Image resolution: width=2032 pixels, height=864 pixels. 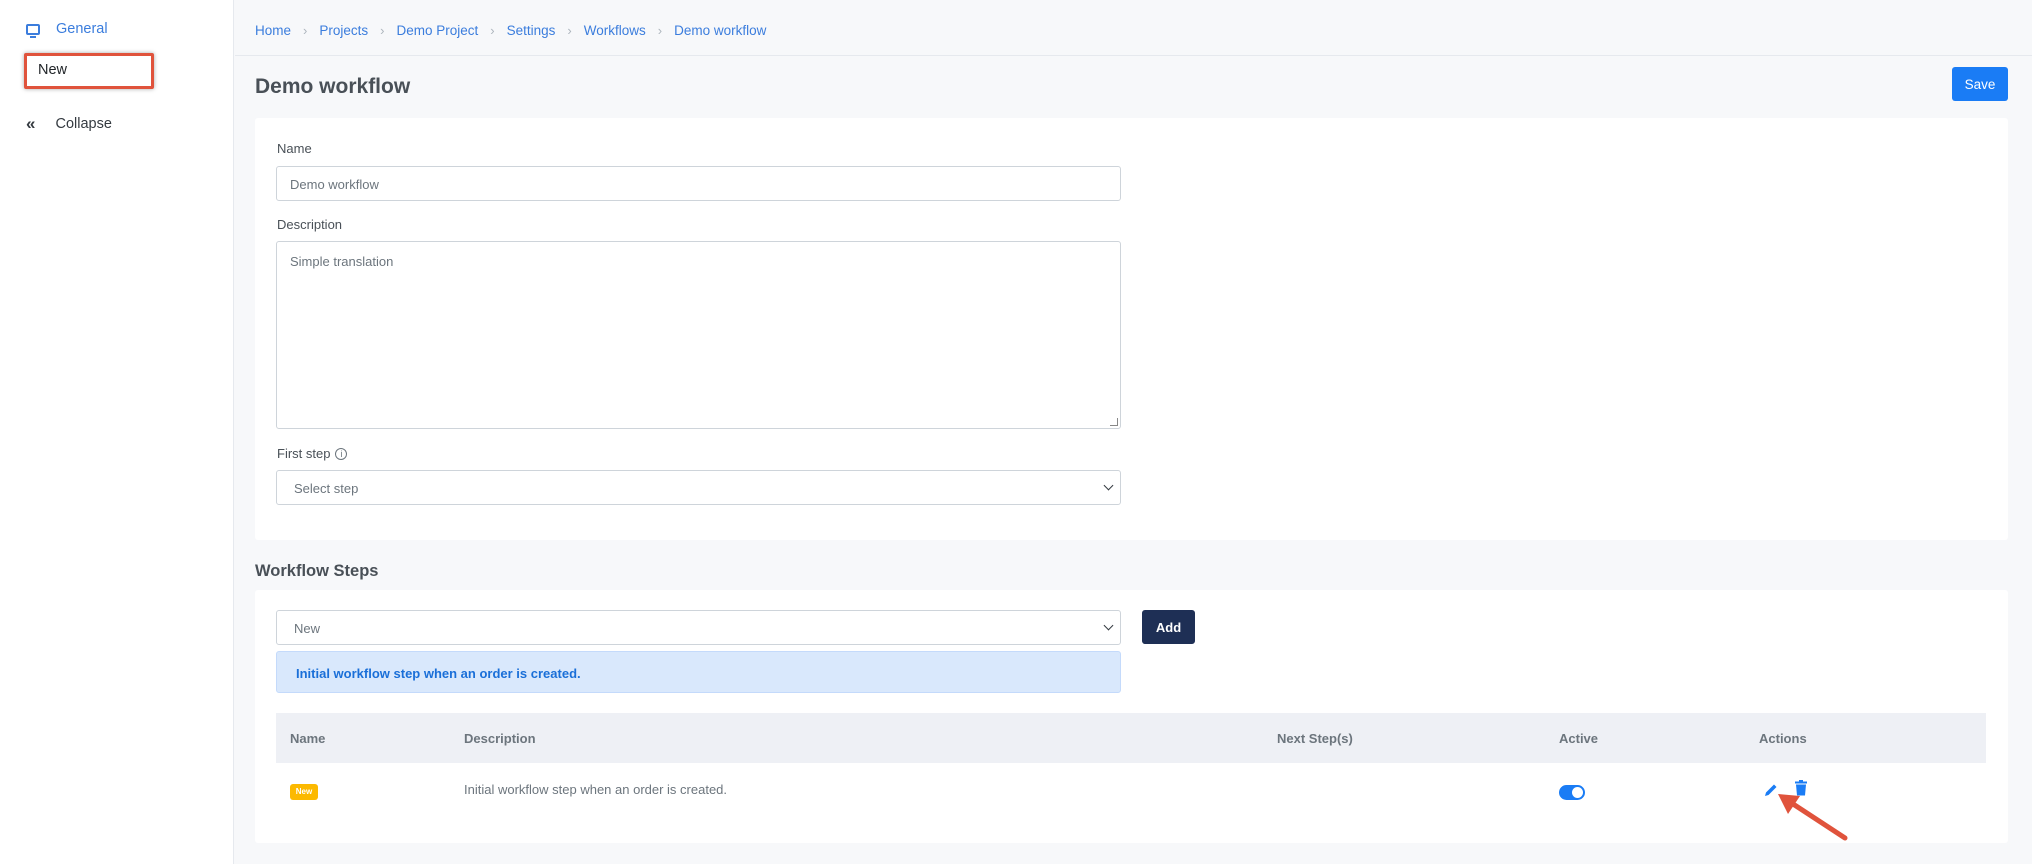 What do you see at coordinates (31, 123) in the screenshot?
I see `double-chevron-left-icon: «` at bounding box center [31, 123].